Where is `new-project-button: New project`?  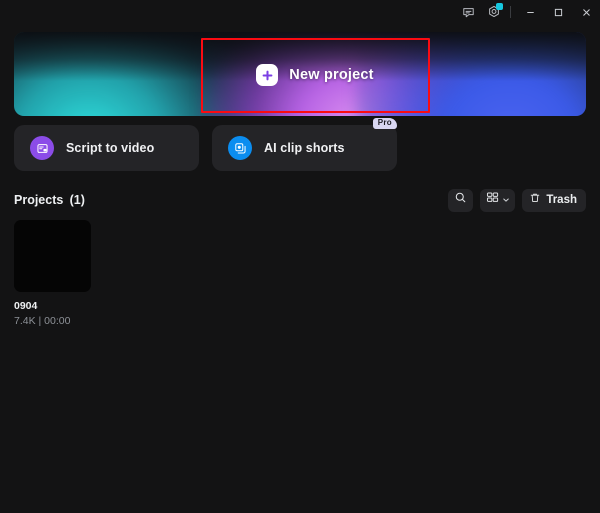 new-project-button: New project is located at coordinates (315, 75).